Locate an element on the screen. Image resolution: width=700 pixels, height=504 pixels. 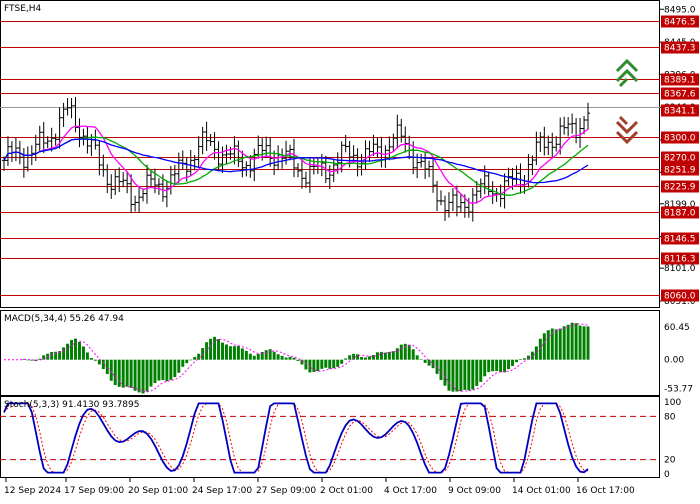
stoch-axis-label: 0 is located at coordinates (667, 475).